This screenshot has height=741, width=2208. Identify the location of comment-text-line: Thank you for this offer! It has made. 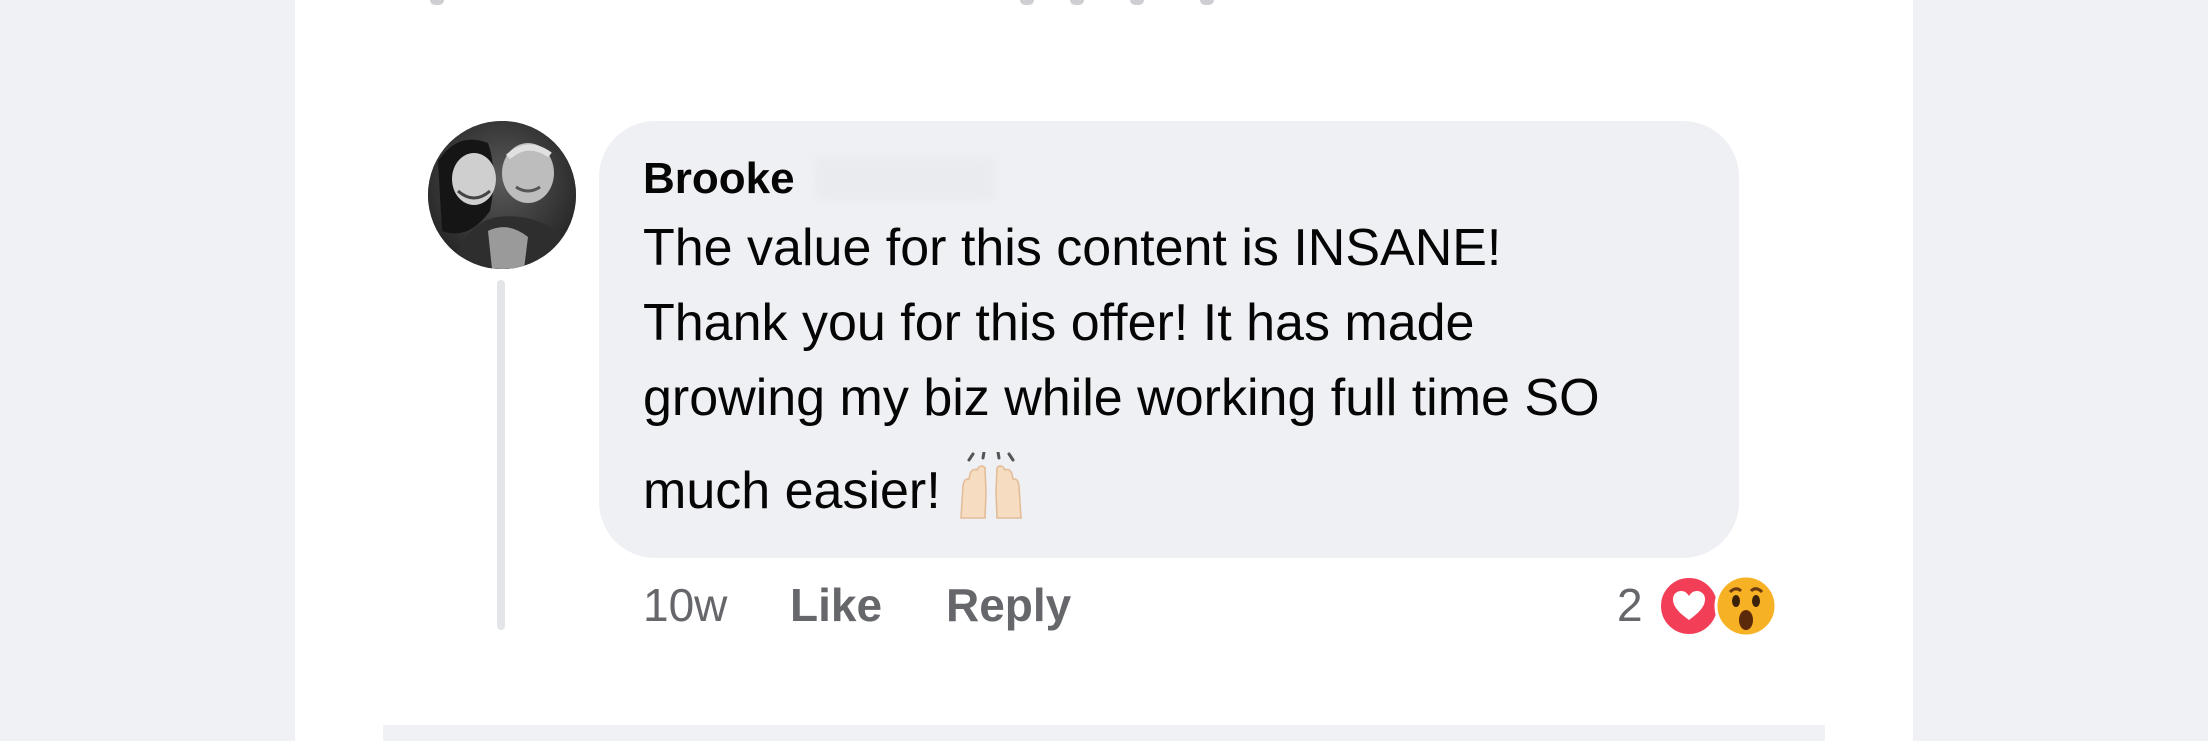
(1059, 323).